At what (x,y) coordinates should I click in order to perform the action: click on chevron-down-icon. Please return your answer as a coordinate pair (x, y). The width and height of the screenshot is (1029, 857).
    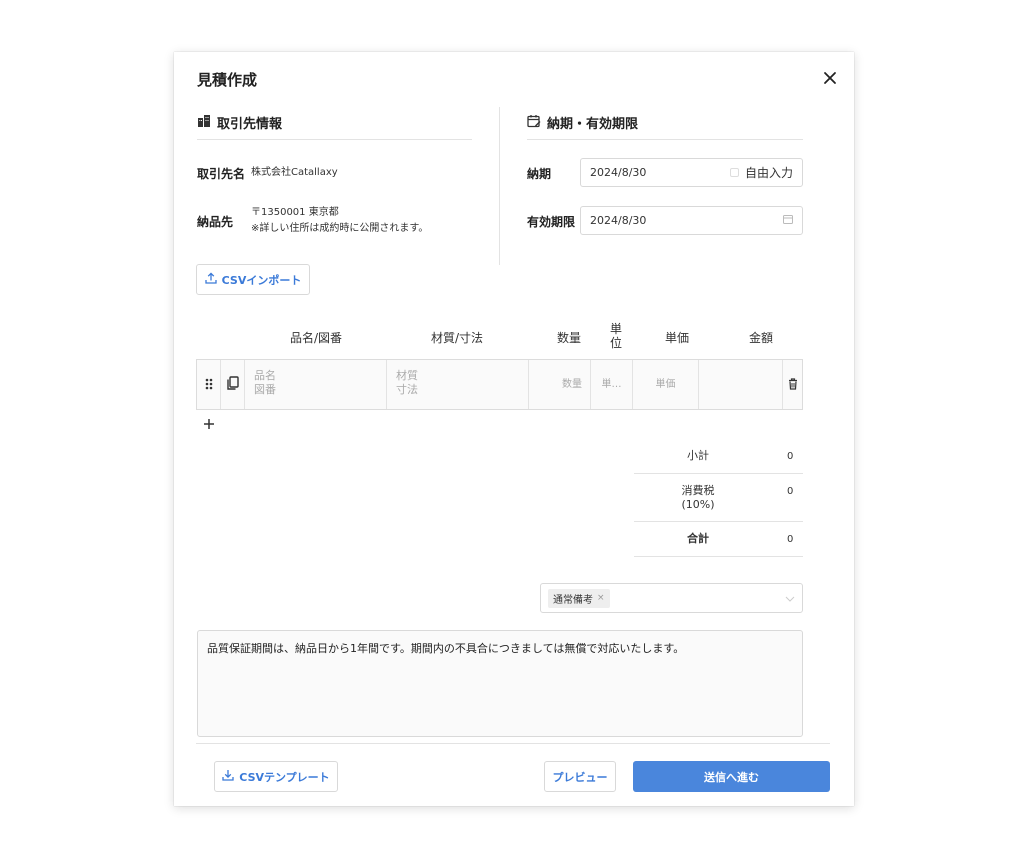
    Looking at the image, I should click on (790, 598).